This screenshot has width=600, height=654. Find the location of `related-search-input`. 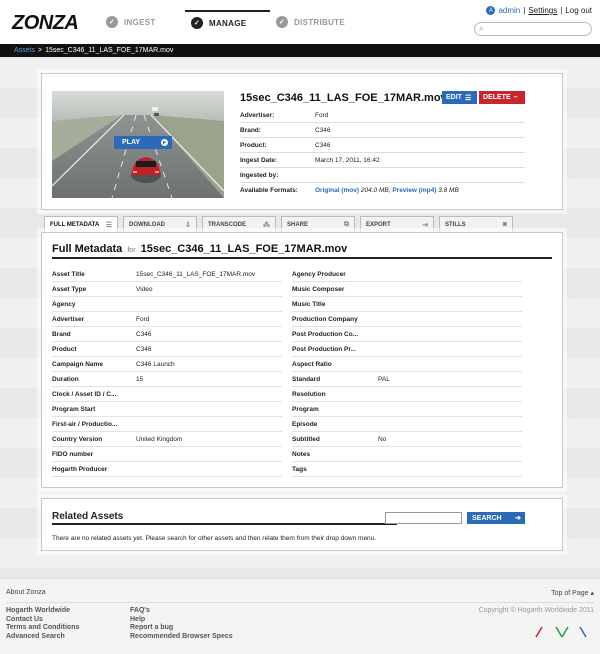

related-search-input is located at coordinates (423, 518).